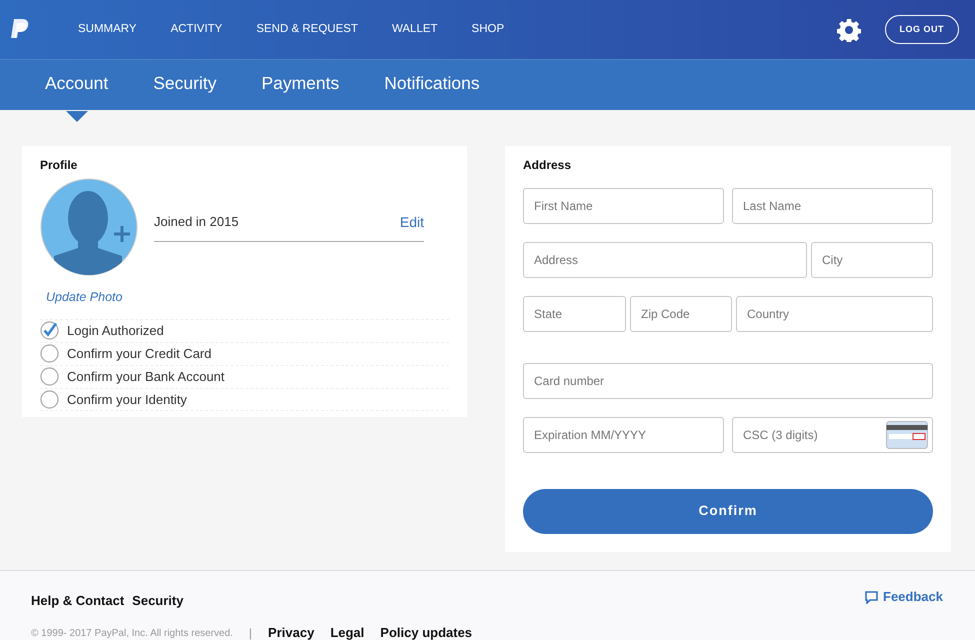 This screenshot has height=640, width=975. What do you see at coordinates (681, 314) in the screenshot?
I see `input-field: Zip Code` at bounding box center [681, 314].